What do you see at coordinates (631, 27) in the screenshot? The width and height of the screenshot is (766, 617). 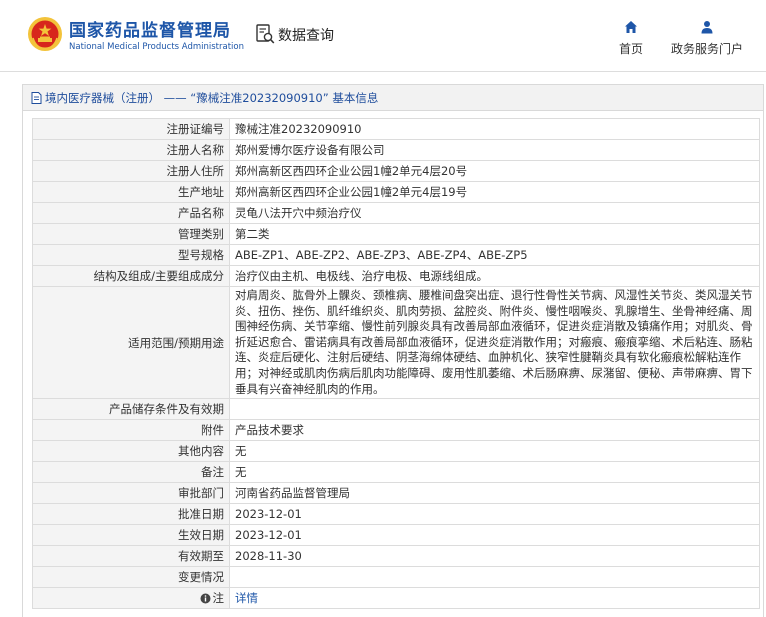 I see `home-icon` at bounding box center [631, 27].